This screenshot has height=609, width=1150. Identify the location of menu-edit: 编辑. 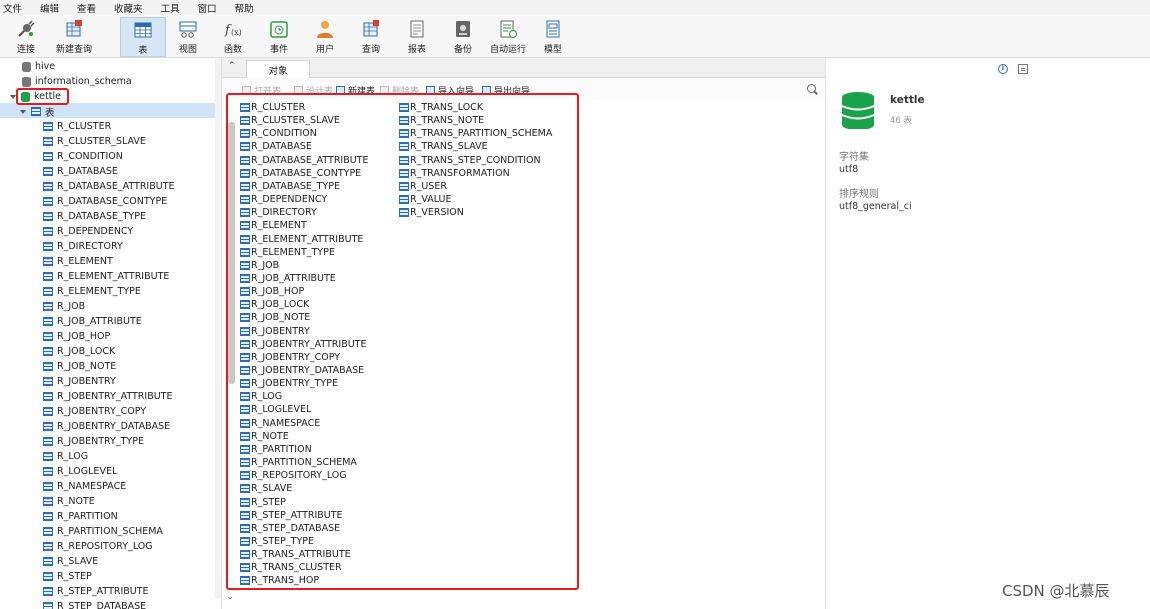
(49, 8).